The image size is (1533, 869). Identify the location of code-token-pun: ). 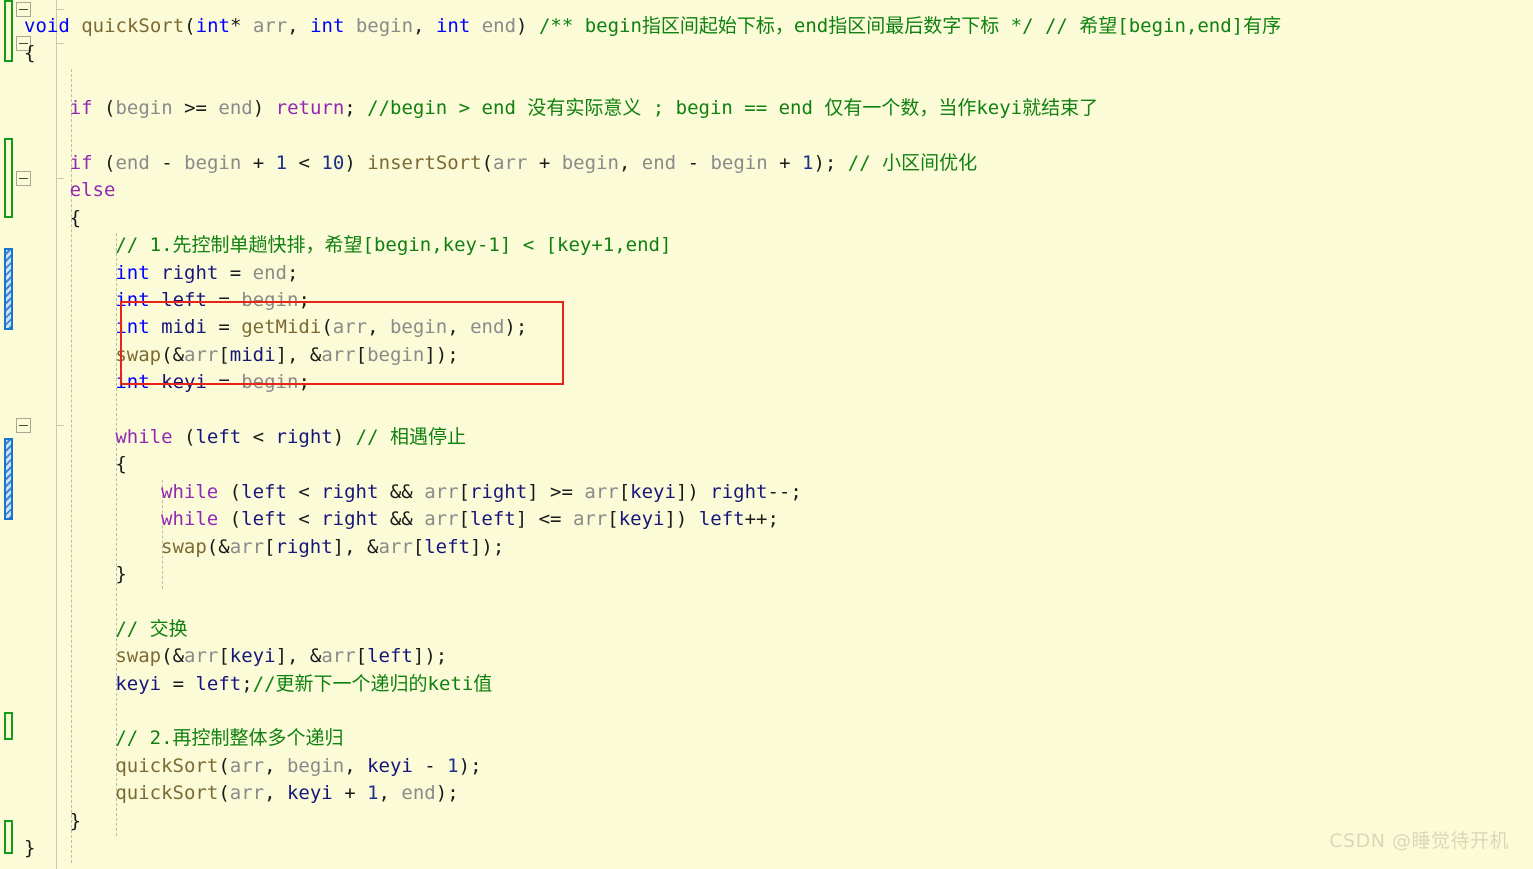
(264, 108).